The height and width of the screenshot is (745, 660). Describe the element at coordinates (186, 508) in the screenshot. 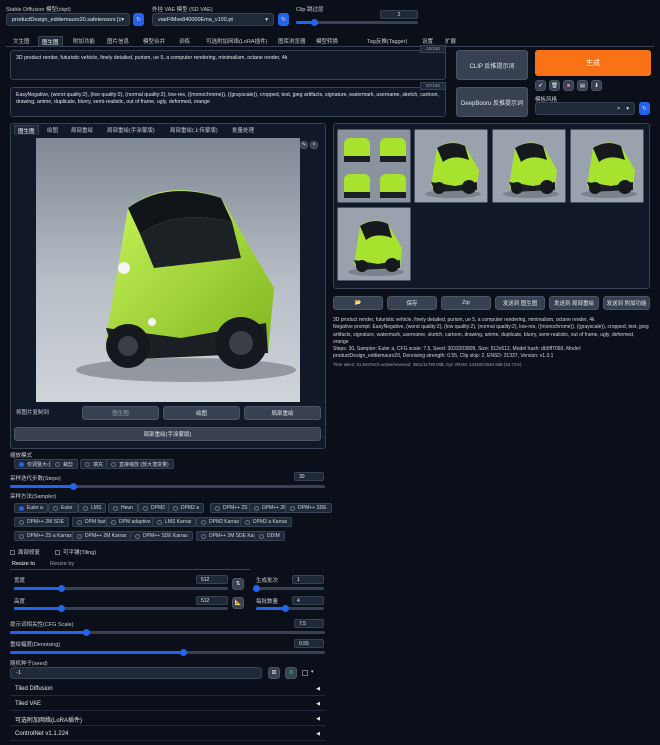

I see `sampler-option-5: DPM2 a` at that location.